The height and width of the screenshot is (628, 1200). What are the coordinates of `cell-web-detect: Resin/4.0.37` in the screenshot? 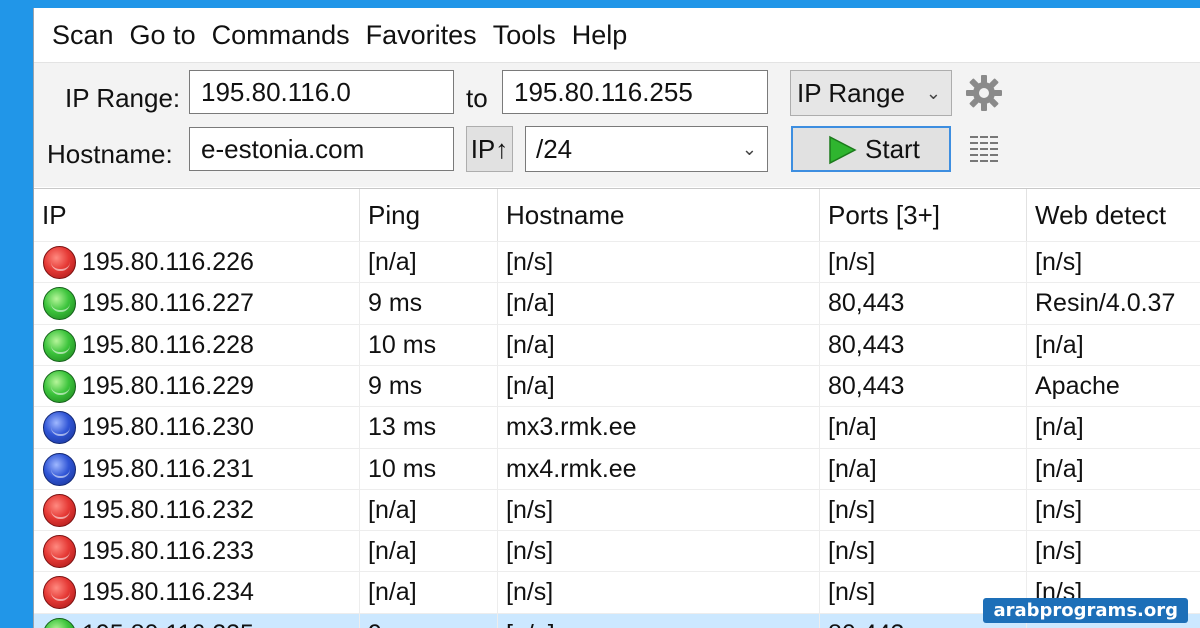 It's located at (1113, 303).